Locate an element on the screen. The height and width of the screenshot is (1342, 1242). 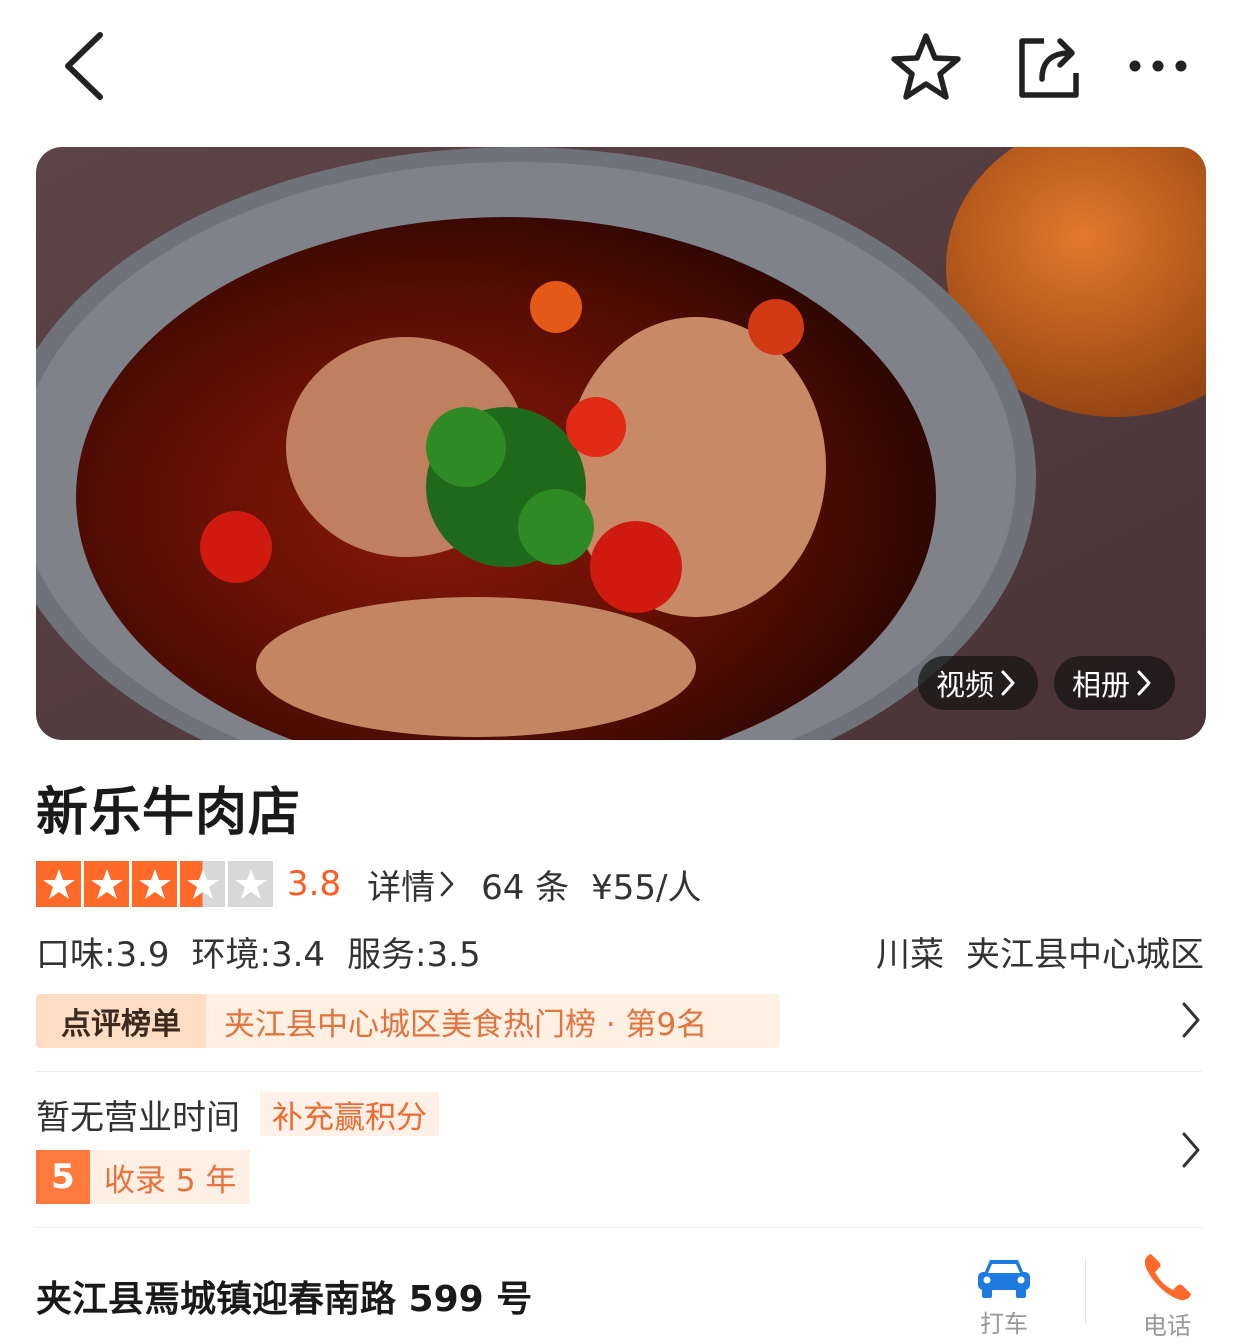
favorite-button is located at coordinates (926, 67).